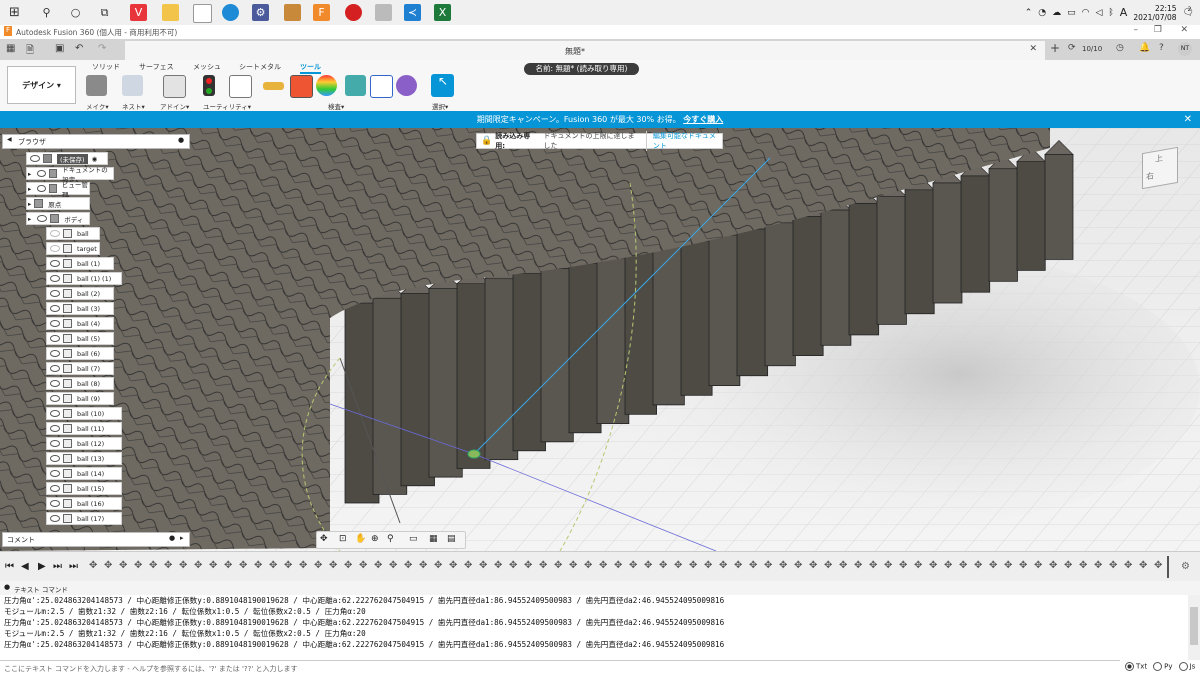  I want to click on timeline-next-icon: ⏭, so click(57, 566).